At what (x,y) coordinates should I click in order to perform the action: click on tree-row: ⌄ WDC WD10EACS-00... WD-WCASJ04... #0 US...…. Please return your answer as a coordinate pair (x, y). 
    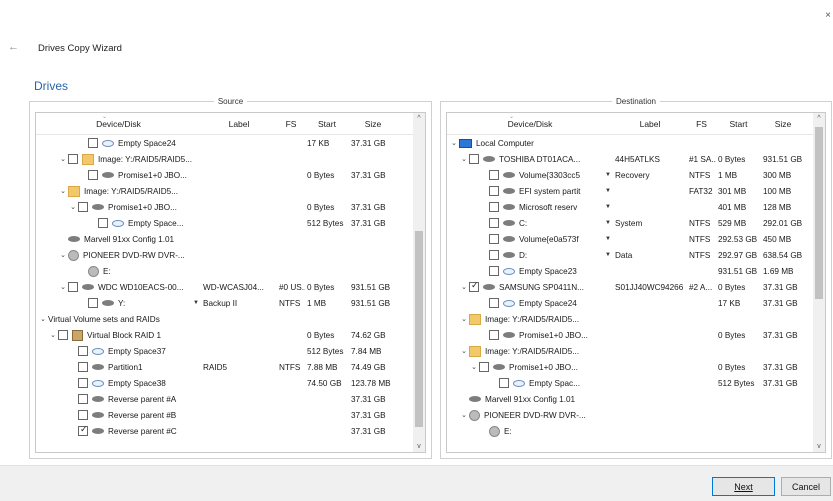
    Looking at the image, I should click on (224, 287).